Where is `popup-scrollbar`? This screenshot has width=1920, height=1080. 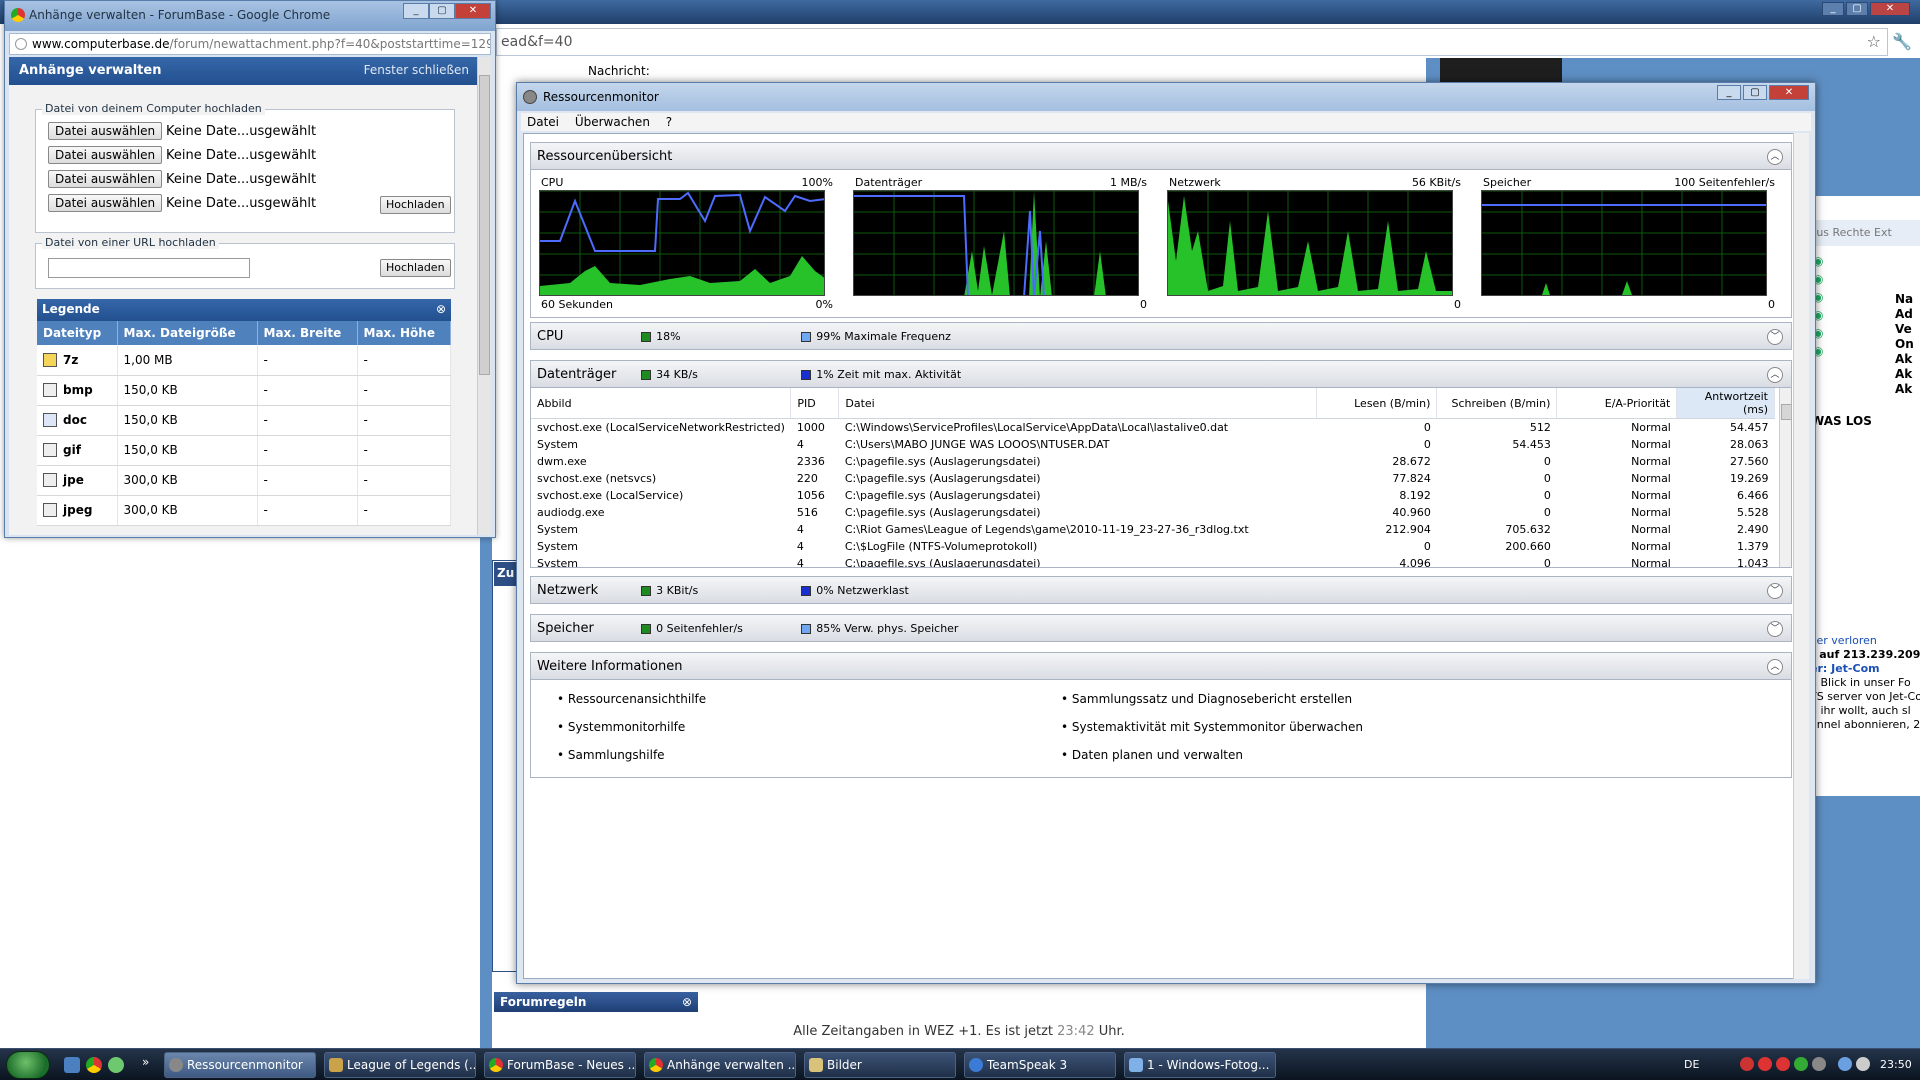
popup-scrollbar is located at coordinates (484, 296).